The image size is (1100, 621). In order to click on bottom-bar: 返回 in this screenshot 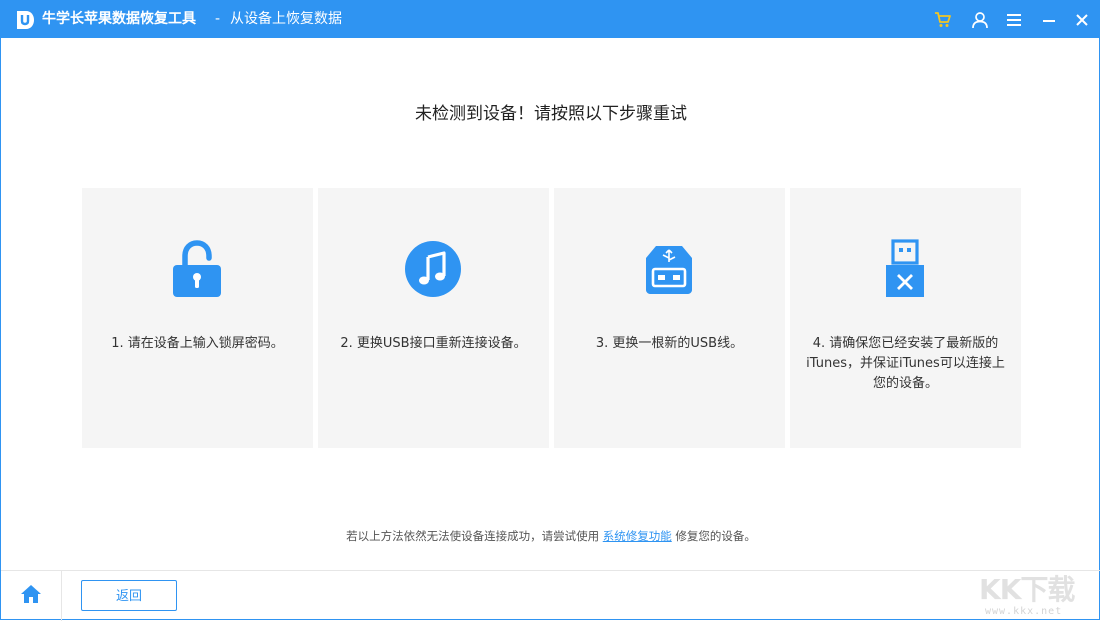, I will do `click(550, 595)`.